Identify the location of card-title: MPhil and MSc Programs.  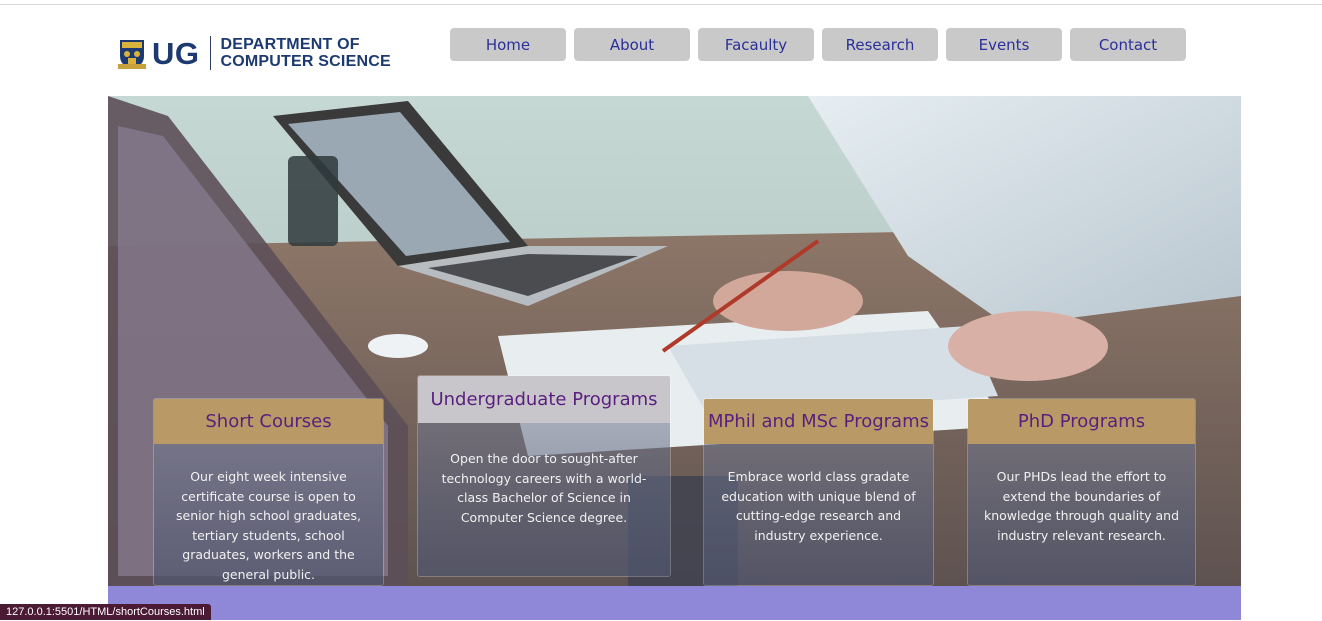
(818, 421).